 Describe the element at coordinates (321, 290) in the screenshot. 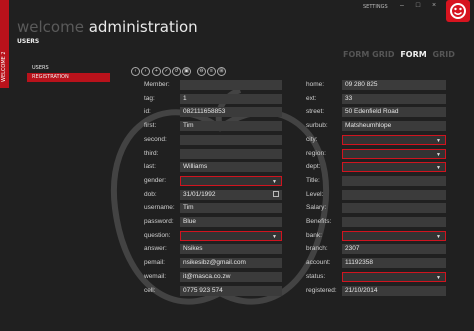

I see `field-label: registered:` at that location.